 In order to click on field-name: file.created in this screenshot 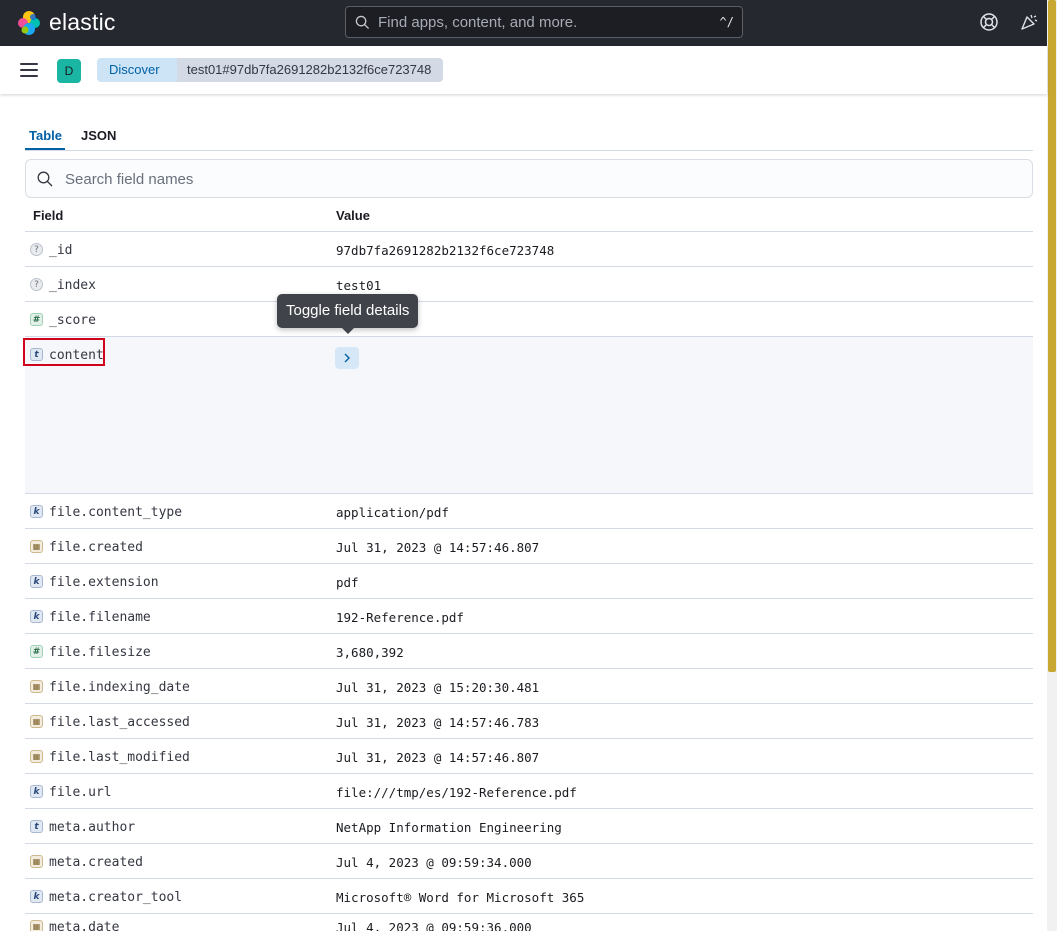, I will do `click(96, 547)`.